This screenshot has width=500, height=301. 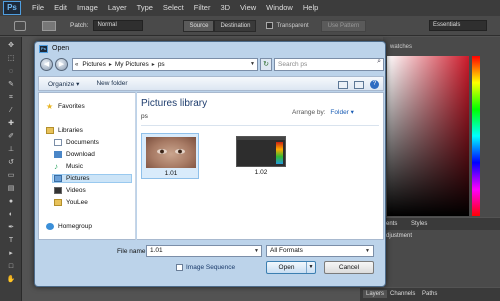 I want to click on menu-window: Window, so click(x=279, y=8).